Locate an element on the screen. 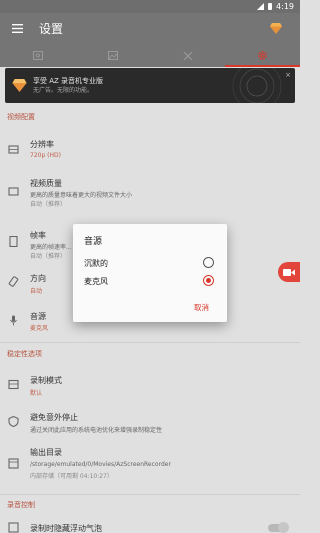 This screenshot has height=533, width=320. dialog-title: 音源 is located at coordinates (93, 242).